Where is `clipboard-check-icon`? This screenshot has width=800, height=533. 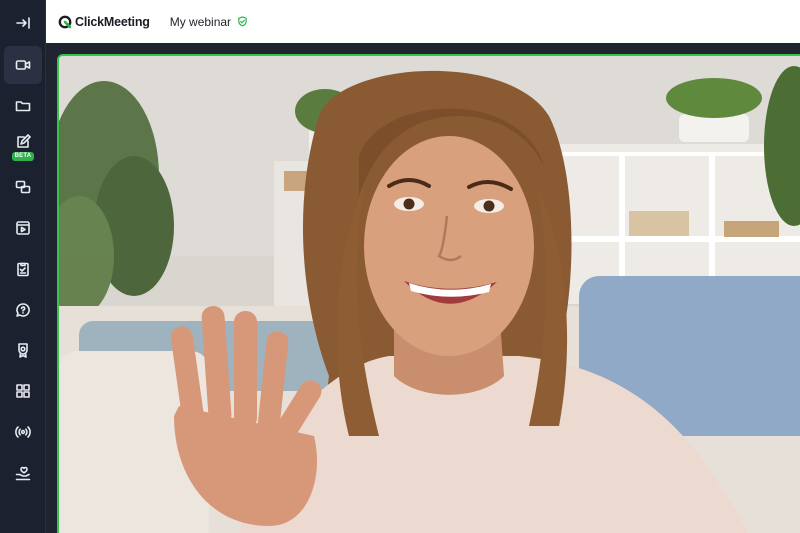 clipboard-check-icon is located at coordinates (23, 269).